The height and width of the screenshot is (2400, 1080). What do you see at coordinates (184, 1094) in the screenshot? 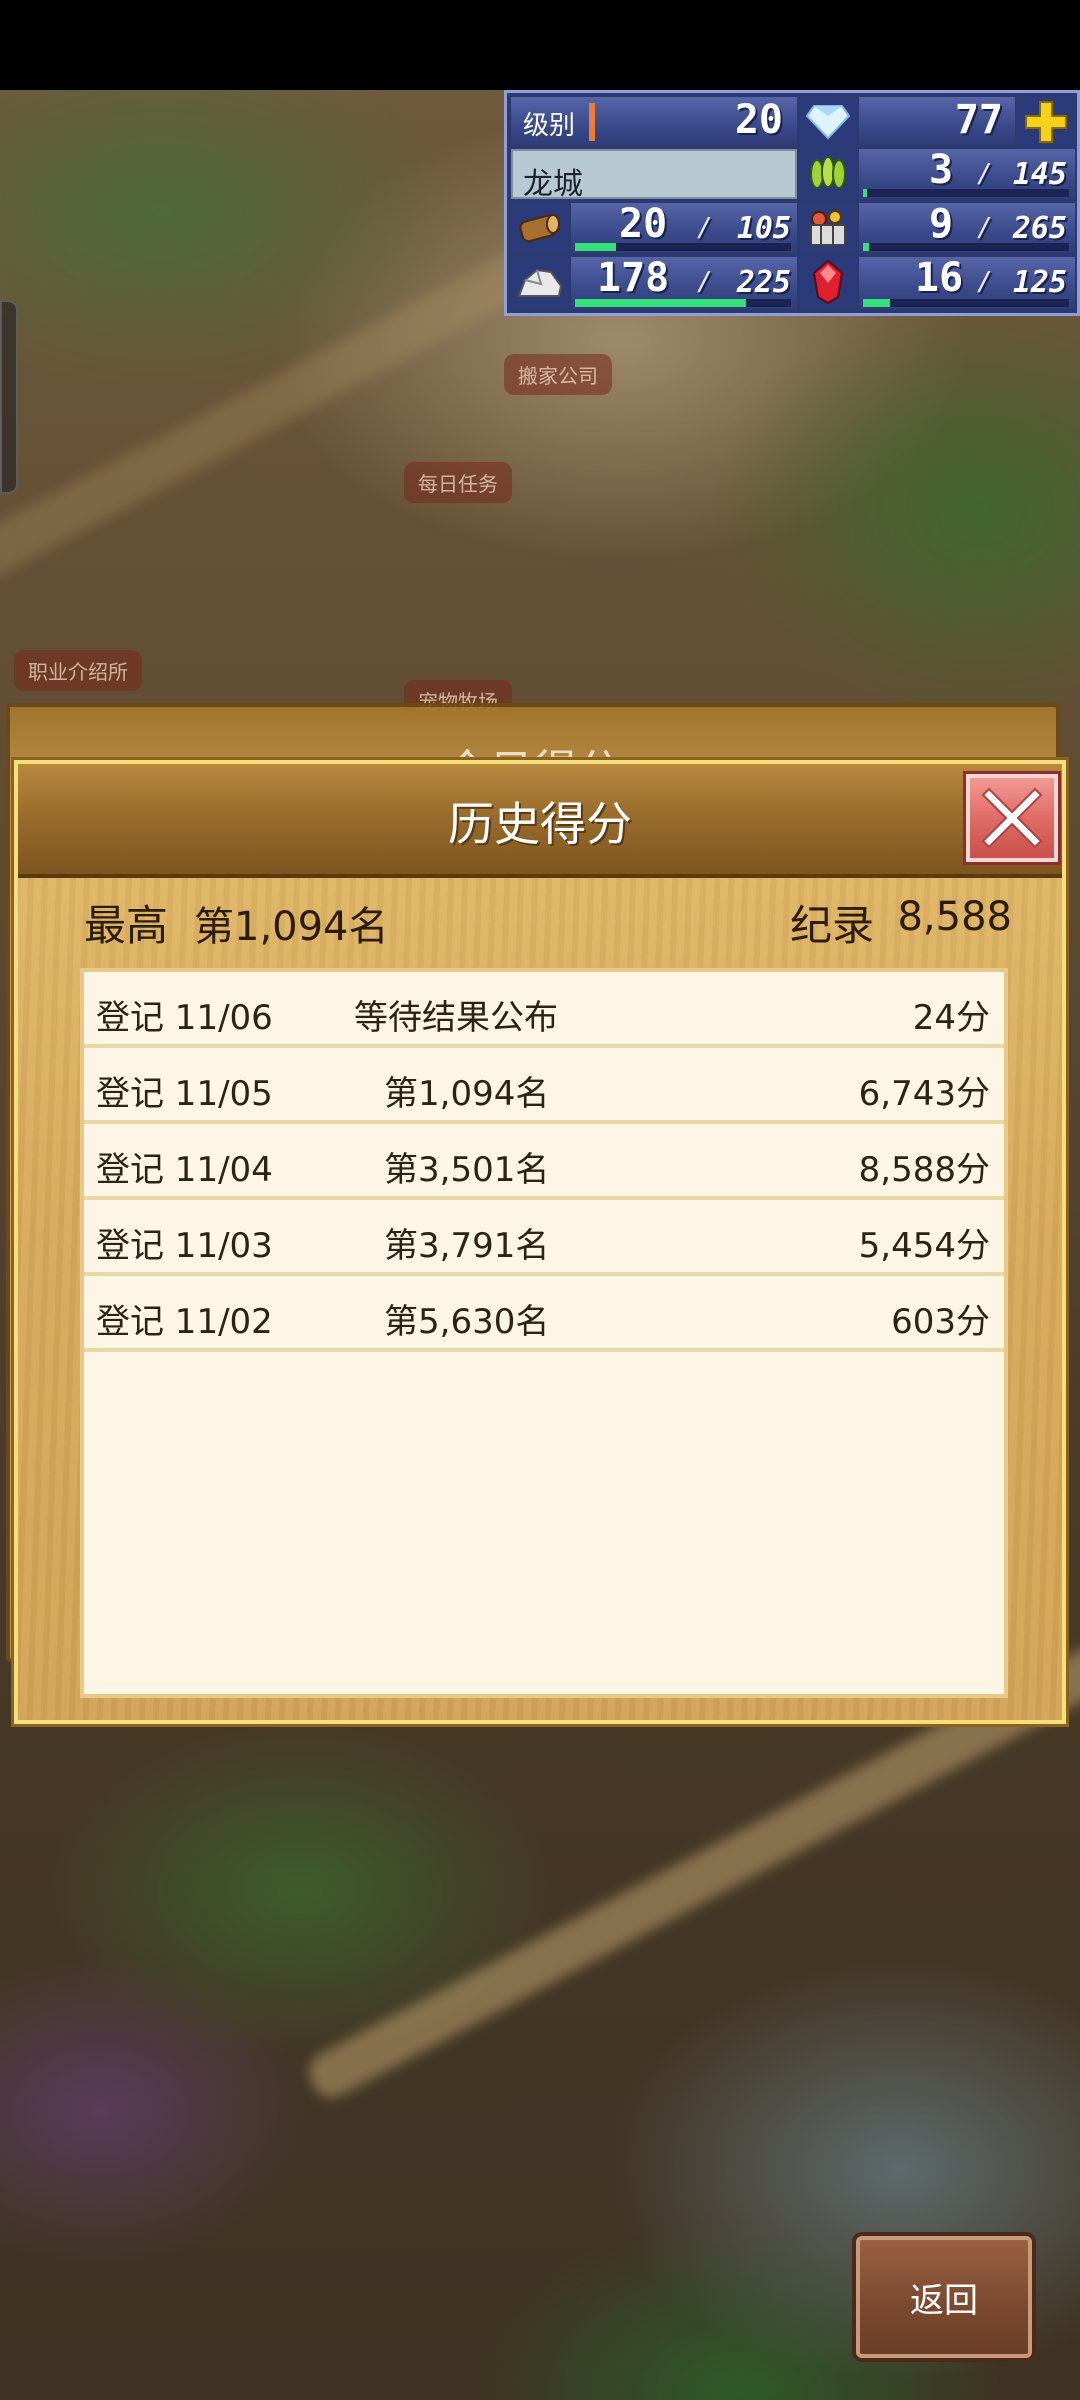
I see `entry-date: 登记 11/05` at bounding box center [184, 1094].